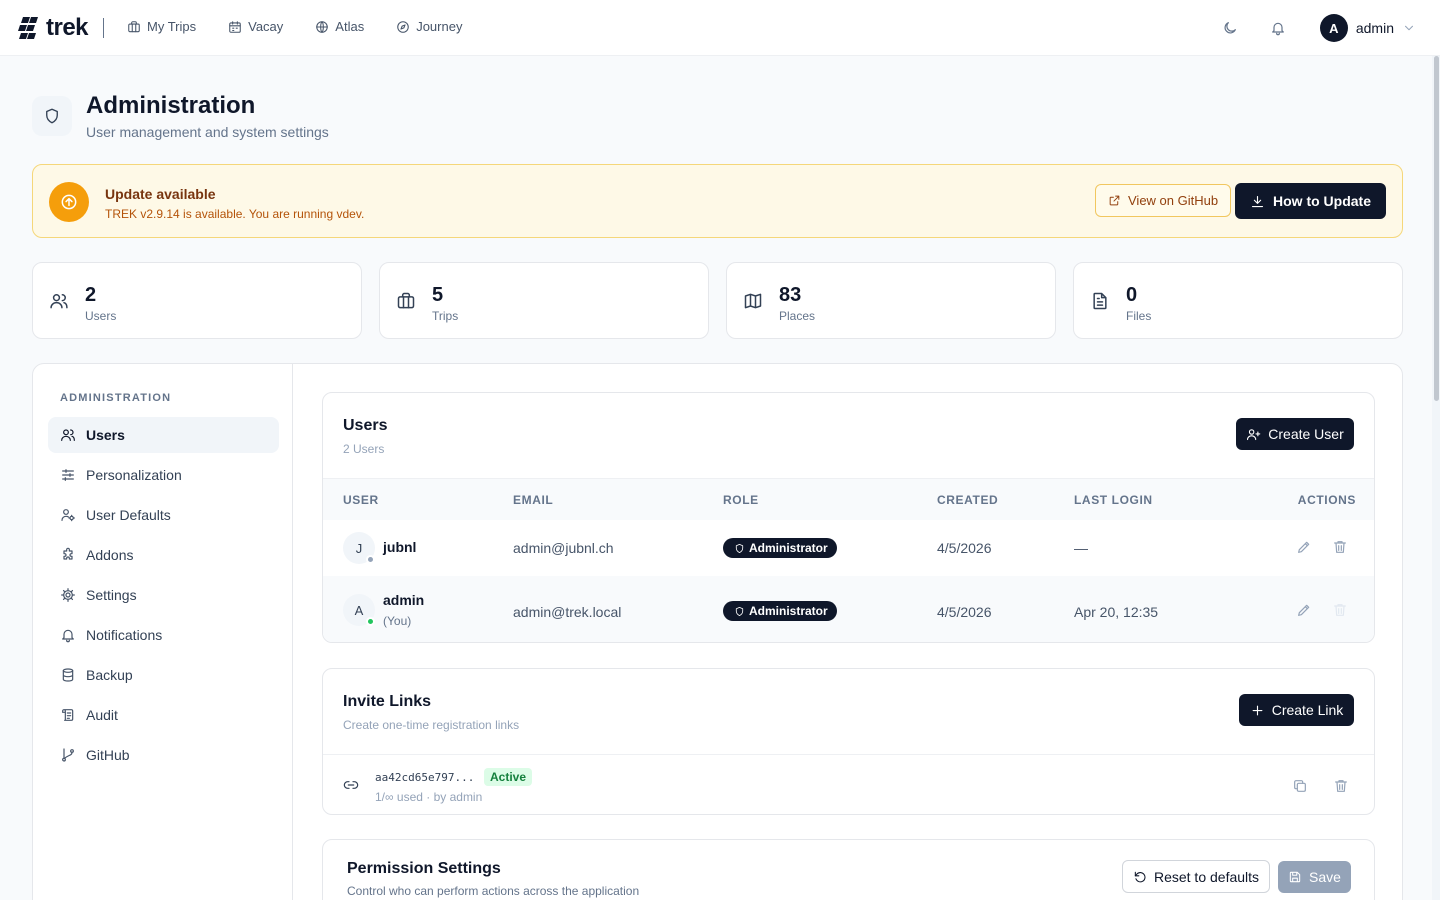 The width and height of the screenshot is (1440, 900). I want to click on briefcase-icon, so click(134, 26).